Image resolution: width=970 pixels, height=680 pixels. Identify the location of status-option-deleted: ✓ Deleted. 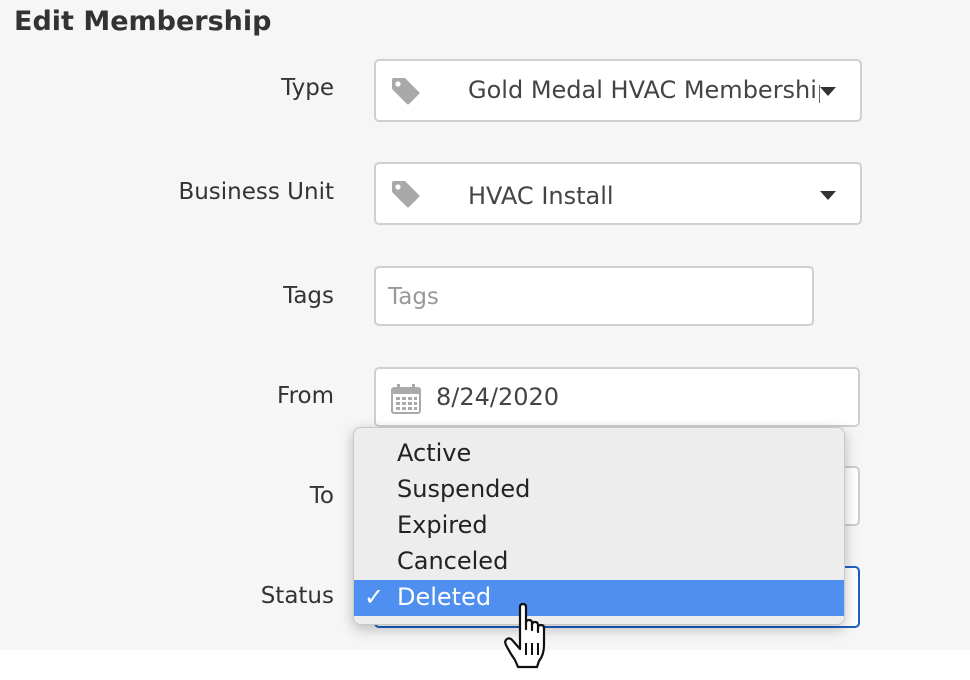
(599, 598).